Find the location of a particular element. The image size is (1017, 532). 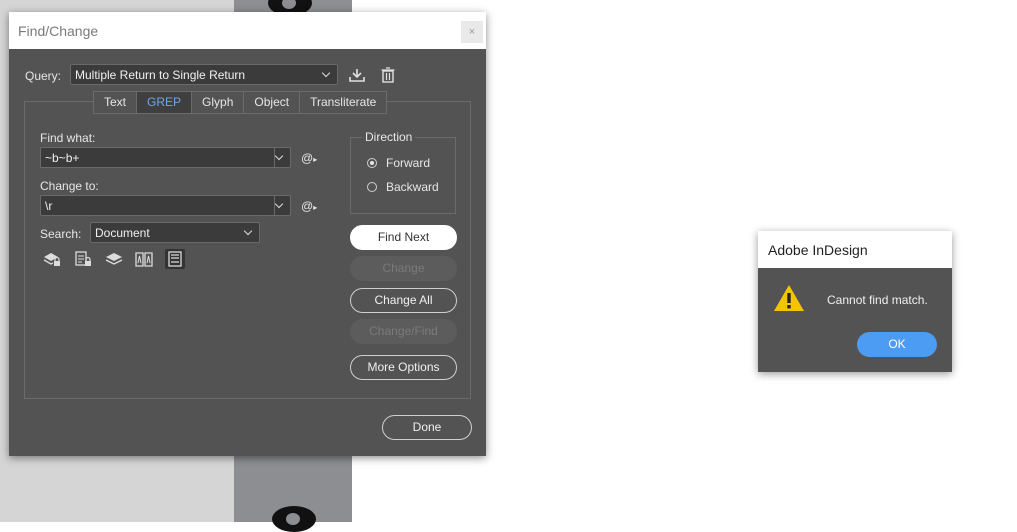

search-scope-select: Document is located at coordinates (175, 232).